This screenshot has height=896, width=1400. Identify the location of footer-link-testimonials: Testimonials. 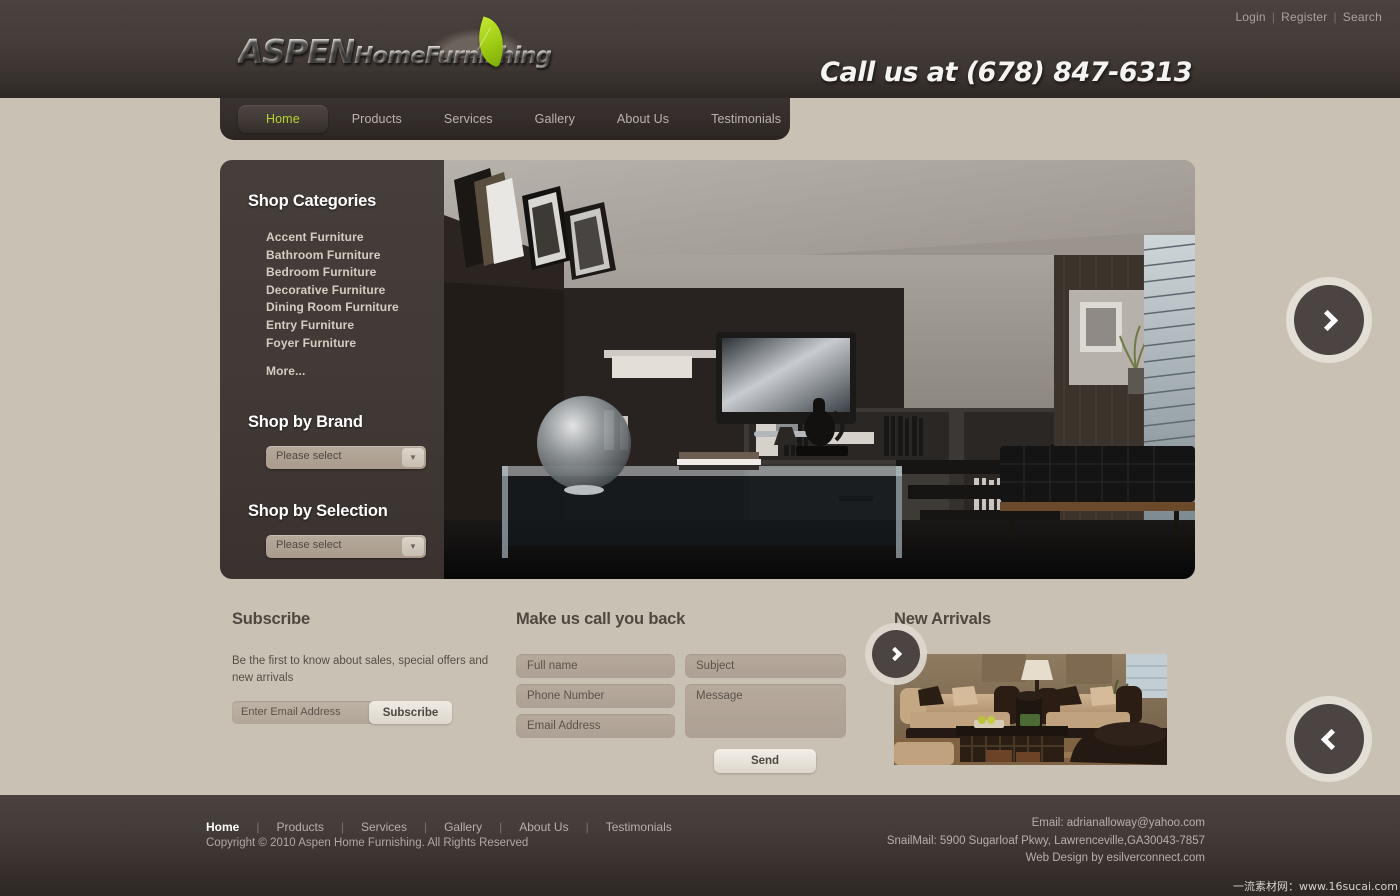
(639, 827).